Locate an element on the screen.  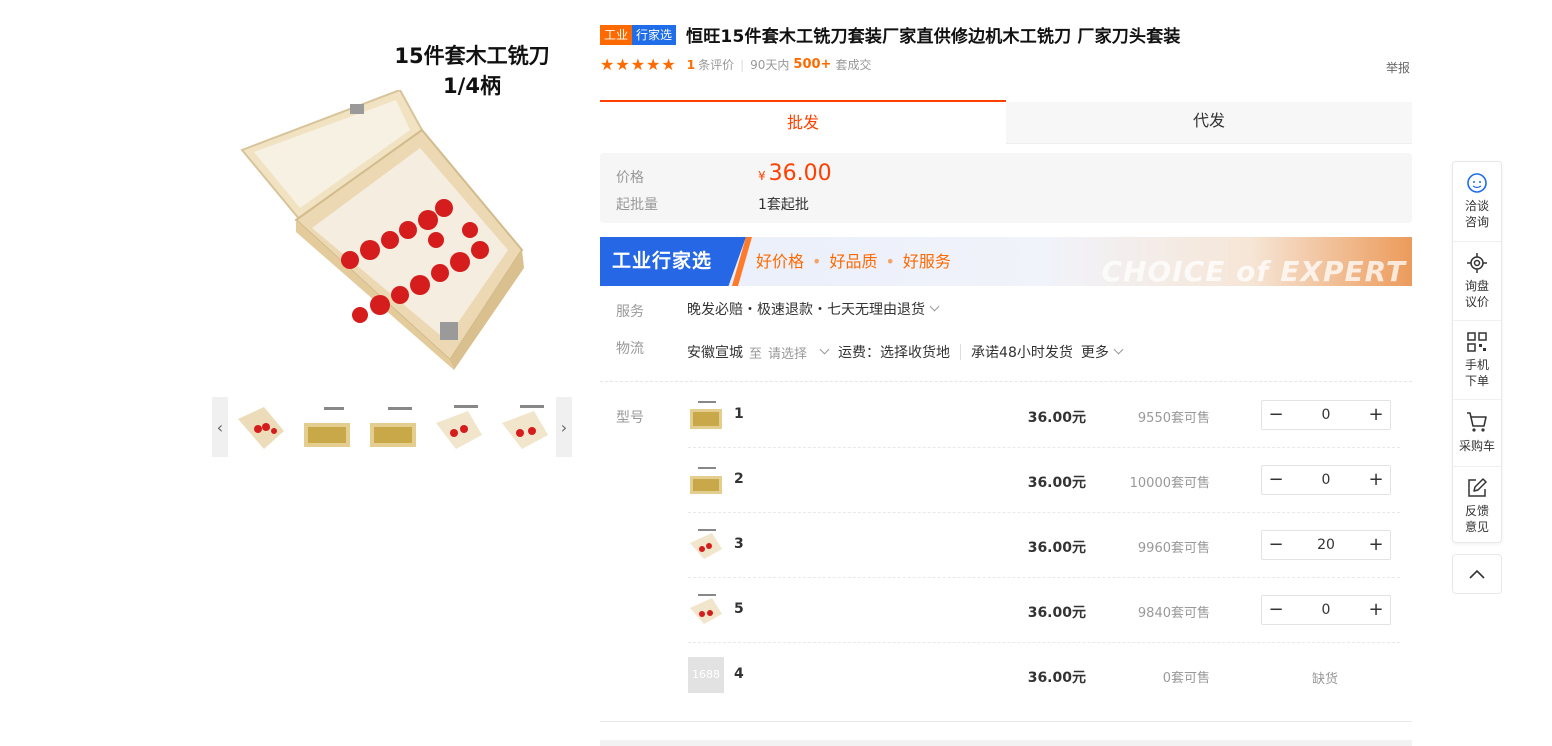
logistics-more-button: 更多 is located at coordinates (1102, 352).